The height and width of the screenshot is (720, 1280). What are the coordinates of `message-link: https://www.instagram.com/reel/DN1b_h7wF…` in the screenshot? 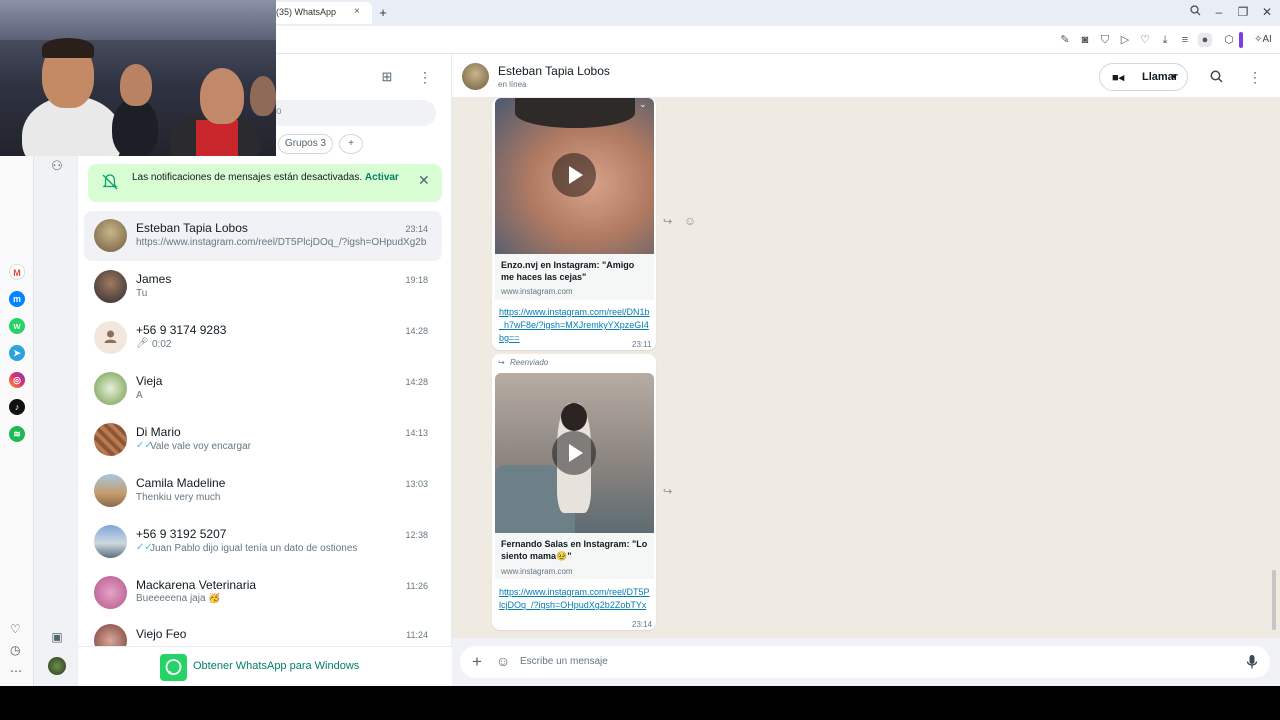 It's located at (575, 325).